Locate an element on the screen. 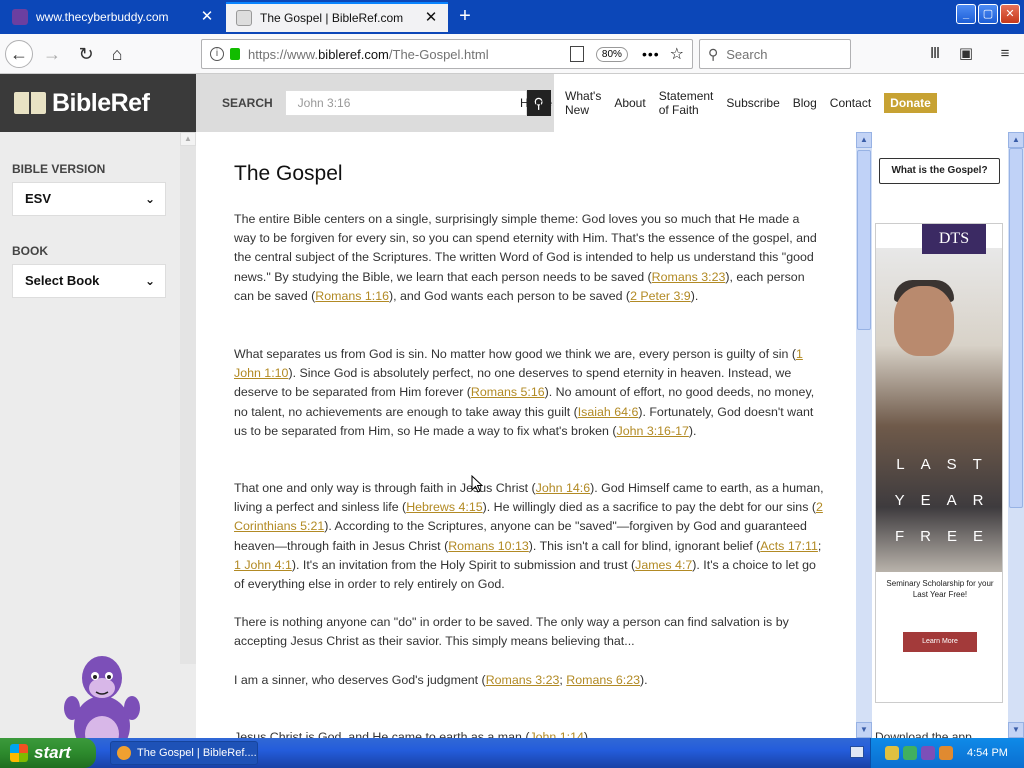 This screenshot has height=768, width=1024. mouse-cursor-icon is located at coordinates (477, 484).